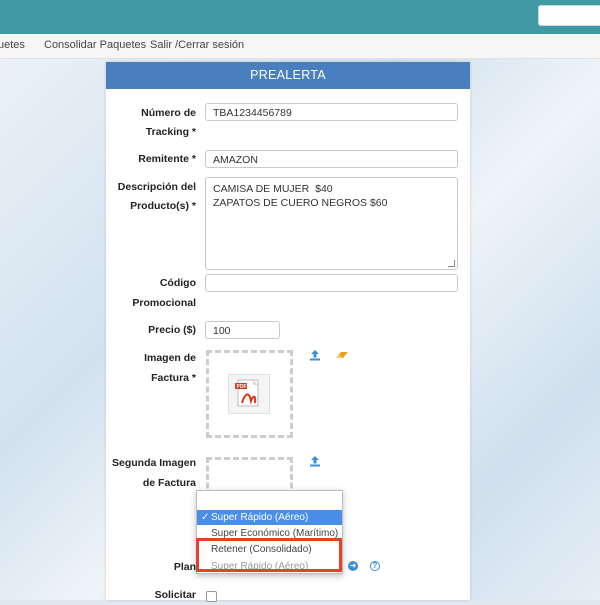  What do you see at coordinates (269, 555) in the screenshot?
I see `highlight-box` at bounding box center [269, 555].